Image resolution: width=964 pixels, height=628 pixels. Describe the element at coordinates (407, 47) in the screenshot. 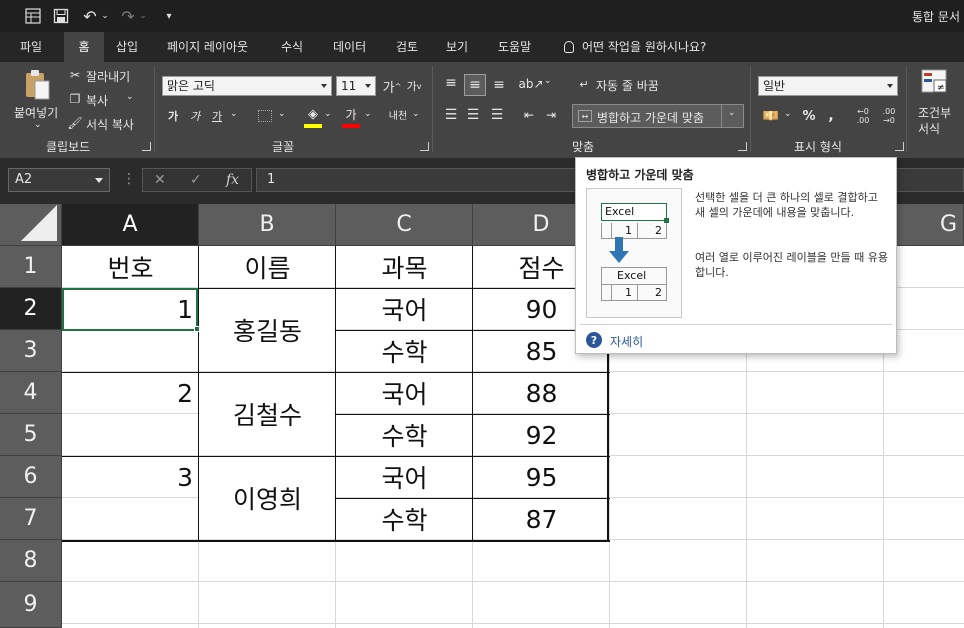

I see `tab-review: 검토` at that location.